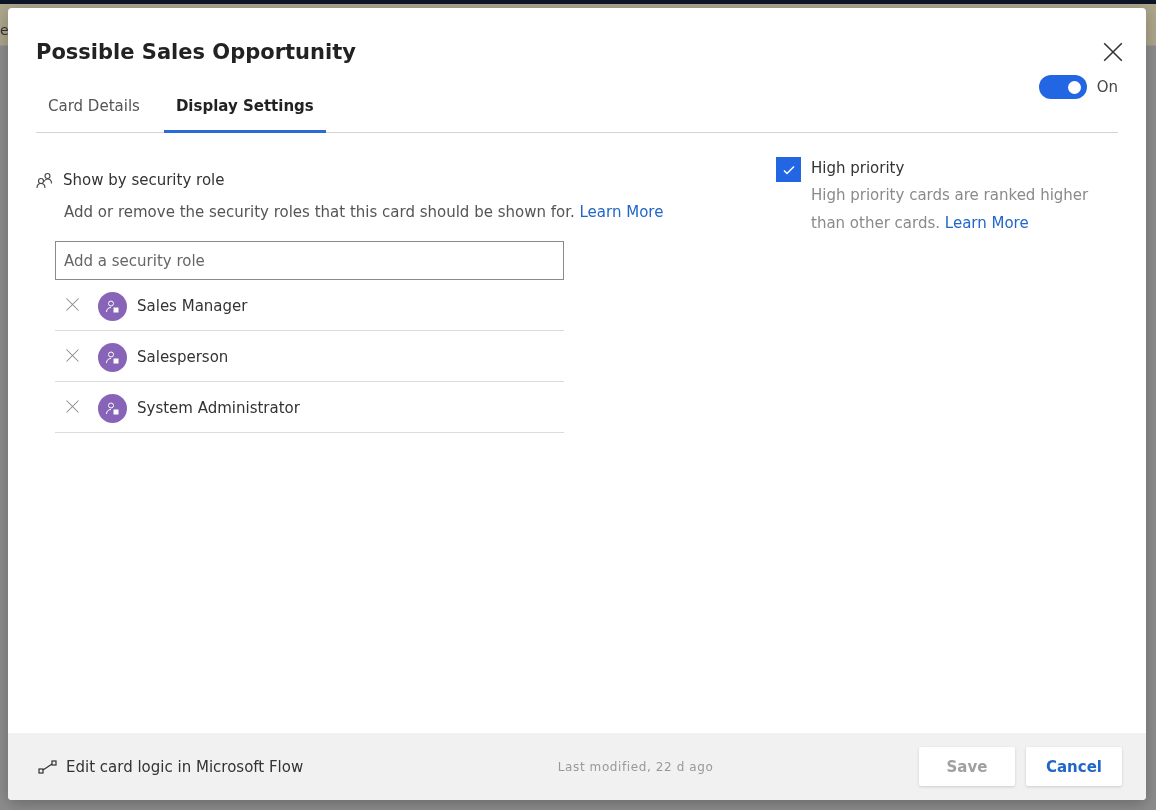 This screenshot has height=810, width=1156. What do you see at coordinates (244, 105) in the screenshot?
I see `tab: Display Settings` at bounding box center [244, 105].